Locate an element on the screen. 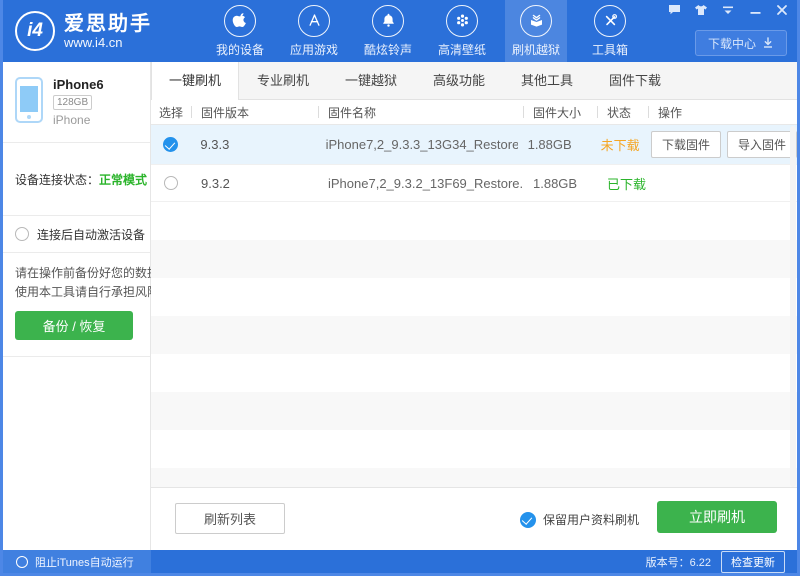 Image resolution: width=800 pixels, height=576 pixels. nav-item-apps-games: 应用游戏 is located at coordinates (314, 31).